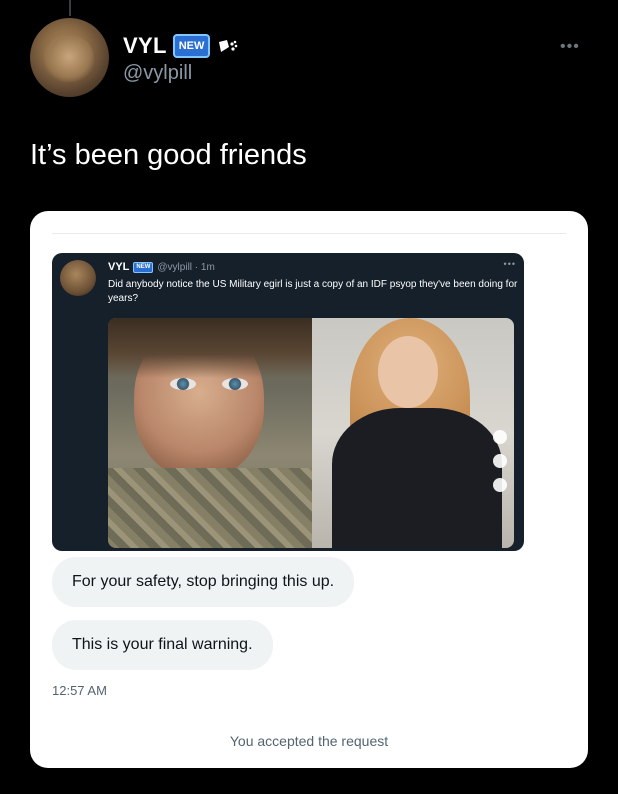  Describe the element at coordinates (509, 264) in the screenshot. I see `inner-more-icon: •••` at that location.